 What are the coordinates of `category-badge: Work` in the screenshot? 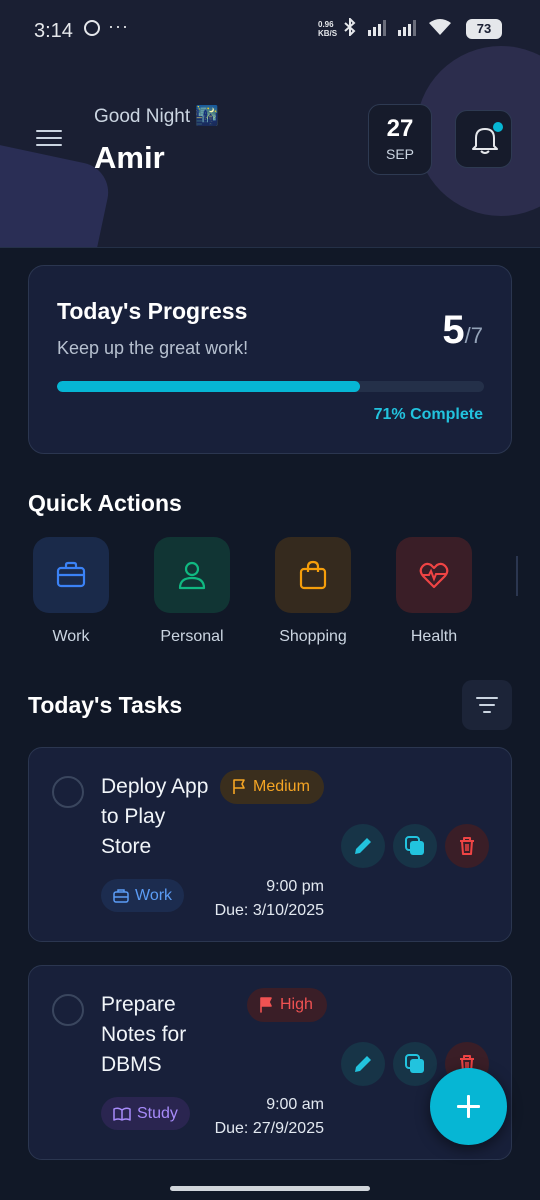 It's located at (143, 895).